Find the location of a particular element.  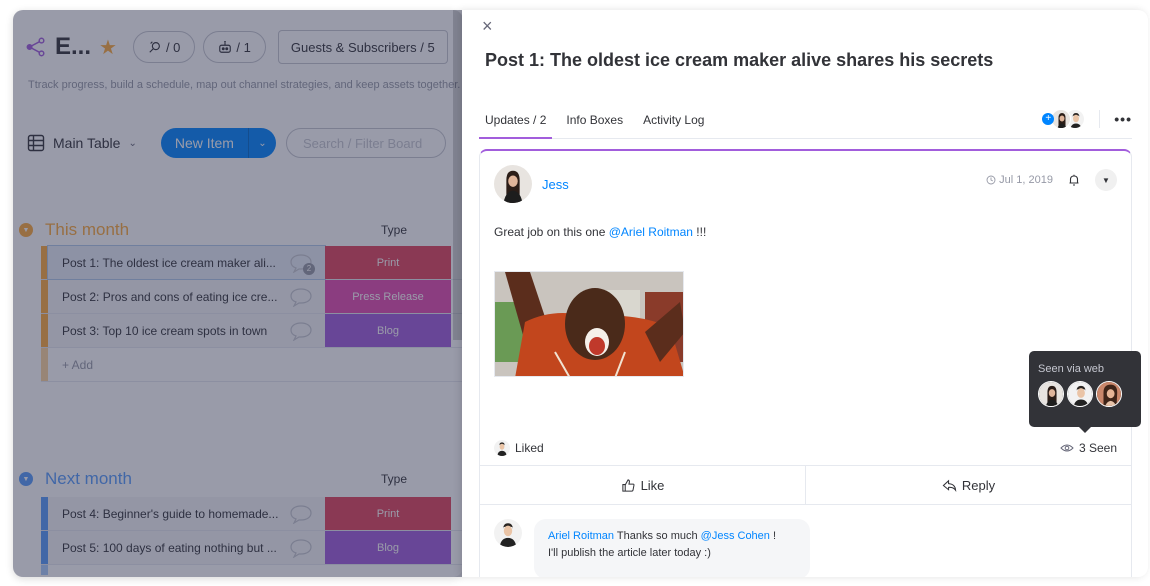

search-filter-input: Search / Filter Board is located at coordinates (365, 143).